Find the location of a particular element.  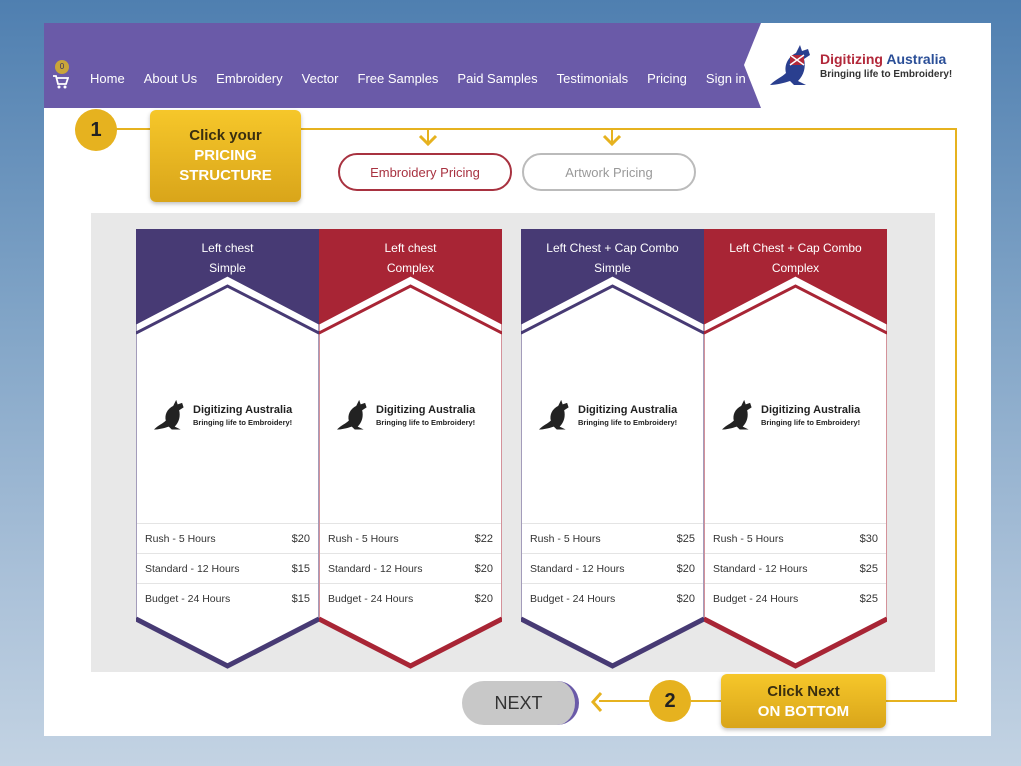

step-2-line-2: ON BOTTOM is located at coordinates (803, 711).